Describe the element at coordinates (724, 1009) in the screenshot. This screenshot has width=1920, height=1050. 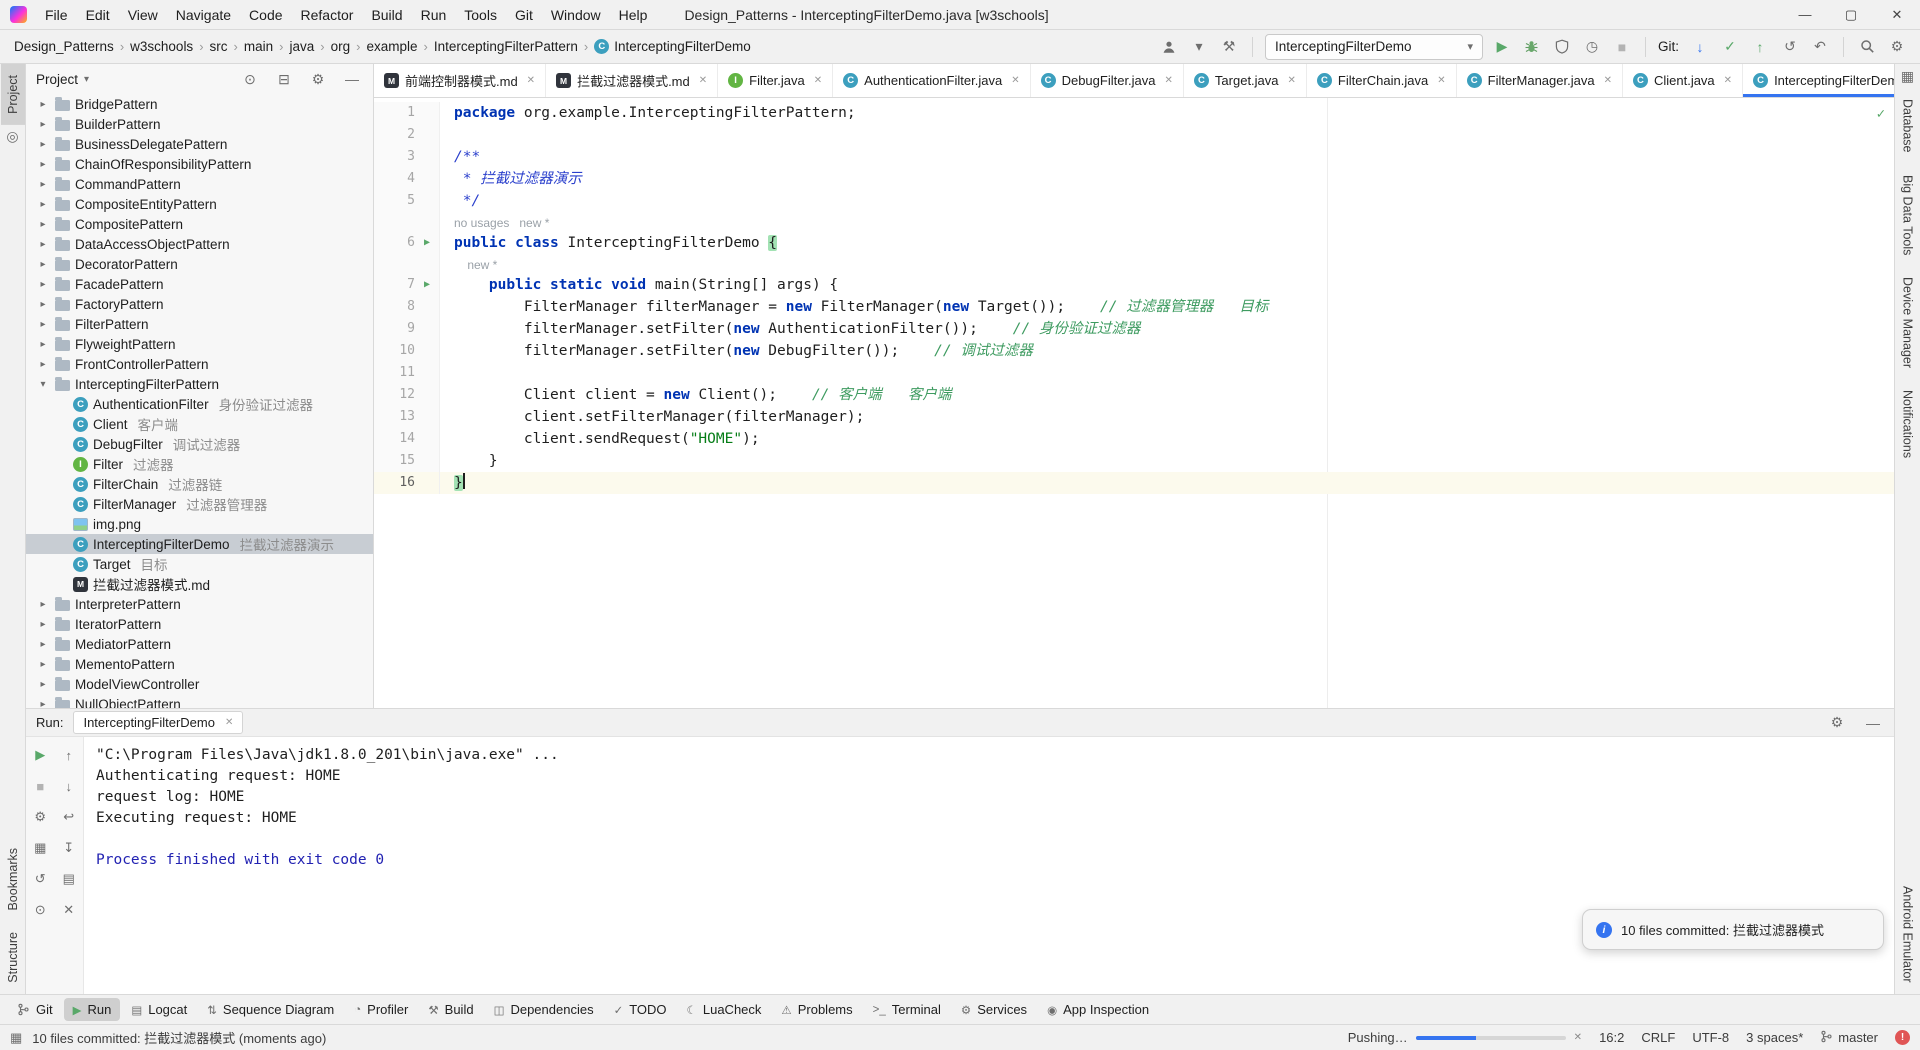
I see `tool-window-button-luacheck: ☾ LuaCheck` at that location.